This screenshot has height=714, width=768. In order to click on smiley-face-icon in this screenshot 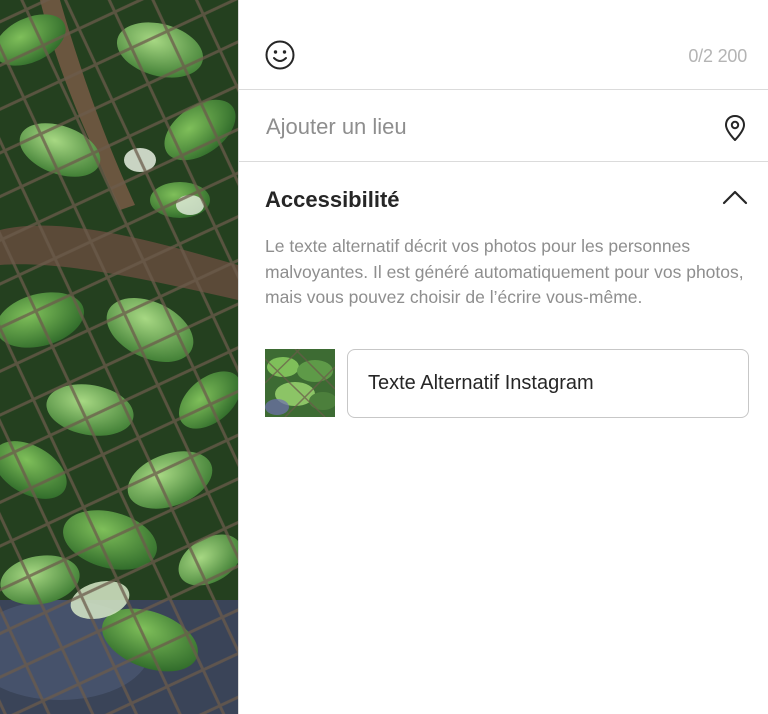, I will do `click(280, 55)`.